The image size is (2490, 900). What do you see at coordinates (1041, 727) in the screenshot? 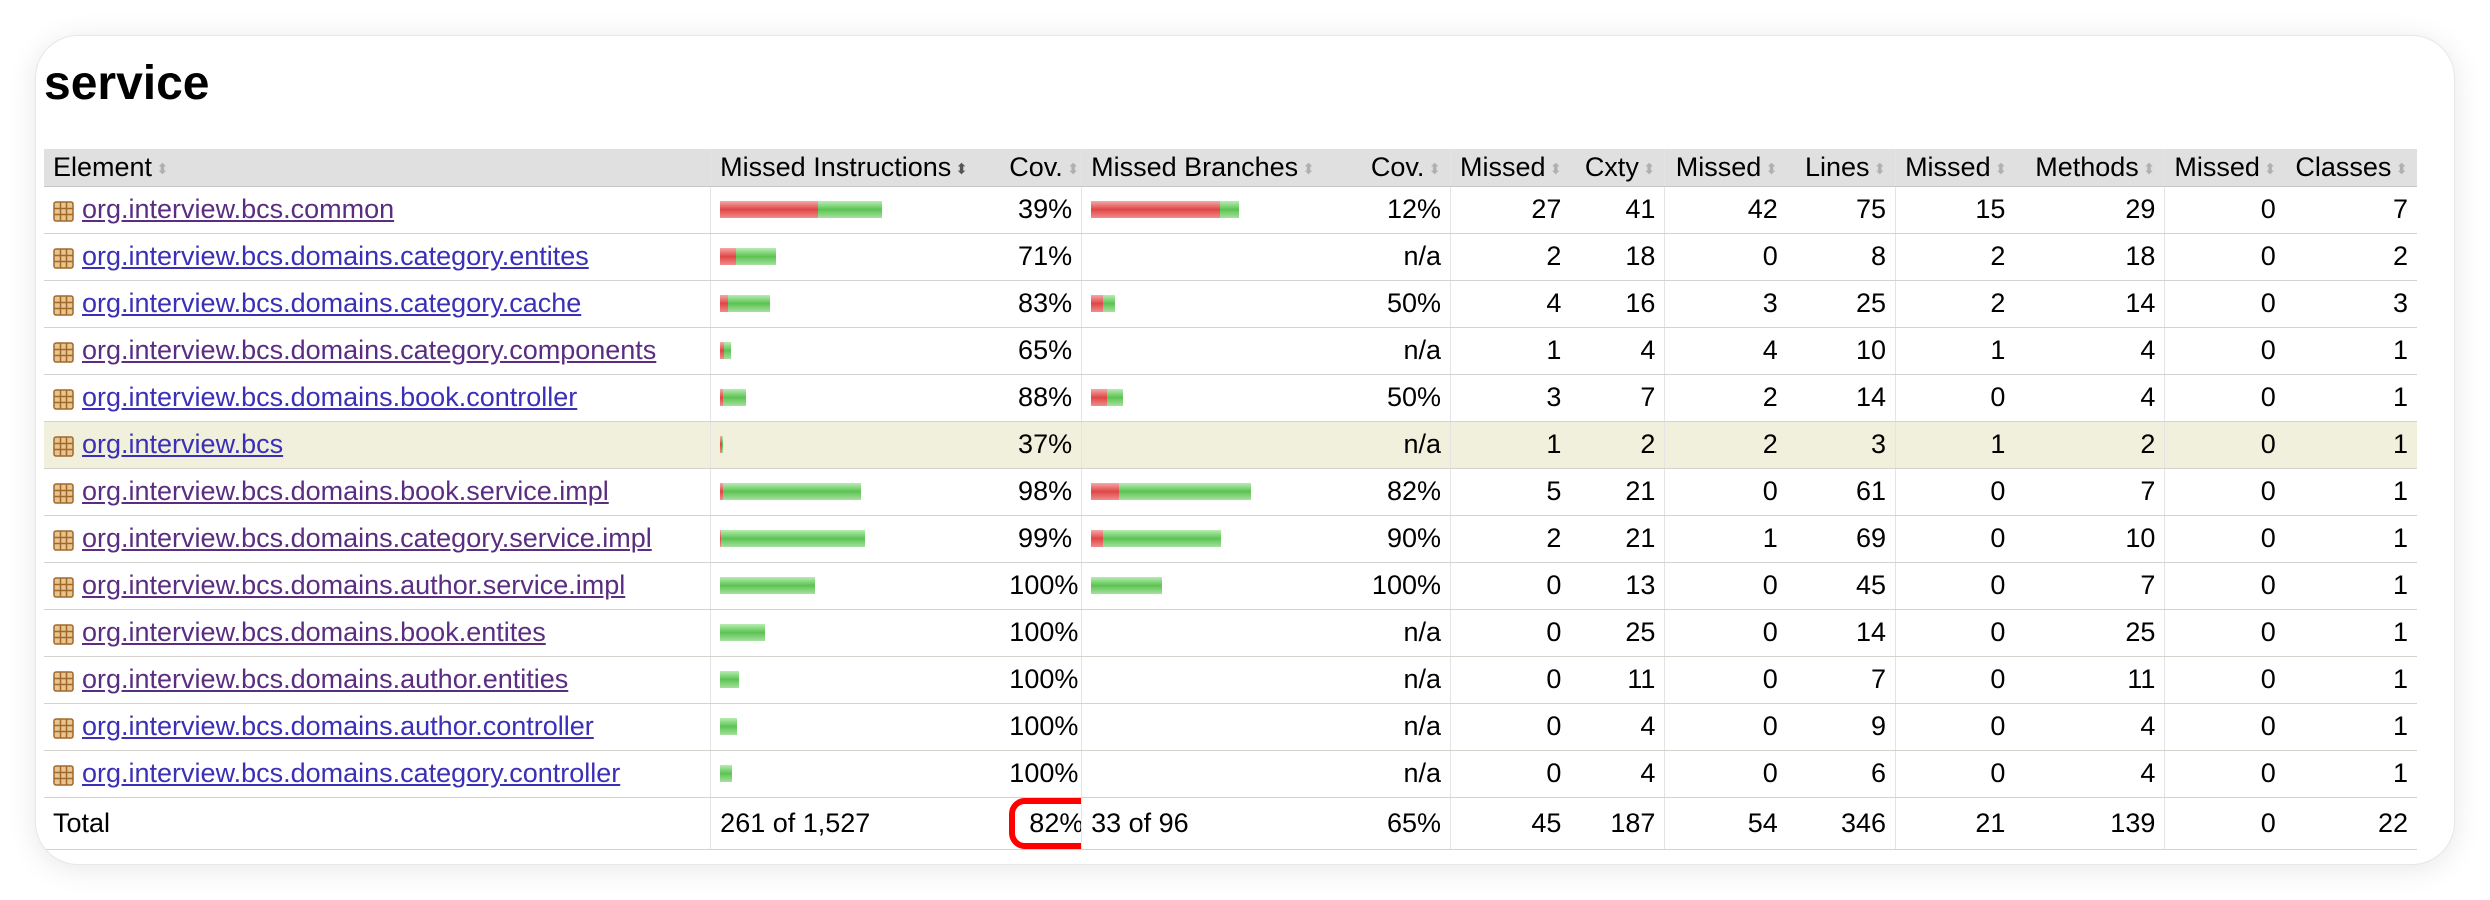
I see `instr-cov: 100%` at bounding box center [1041, 727].